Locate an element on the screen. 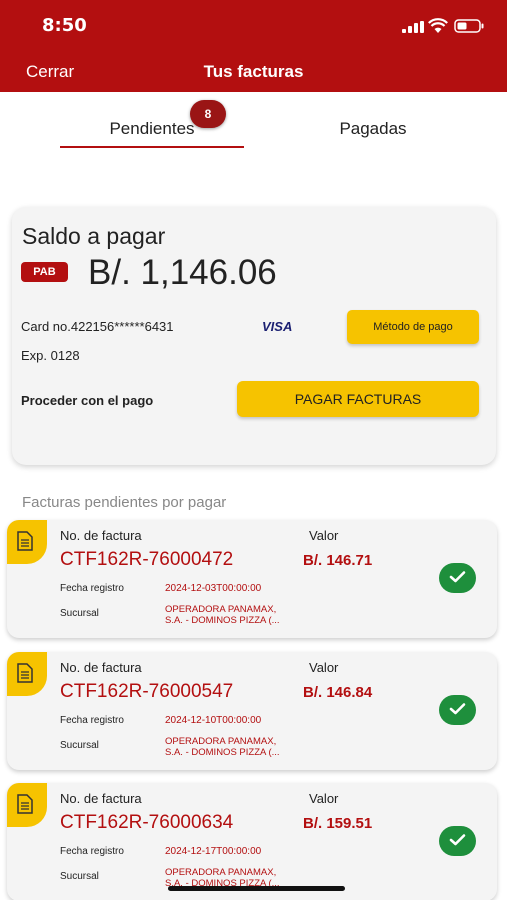 Image resolution: width=507 pixels, height=900 pixels. visa-logo: VISA is located at coordinates (277, 326).